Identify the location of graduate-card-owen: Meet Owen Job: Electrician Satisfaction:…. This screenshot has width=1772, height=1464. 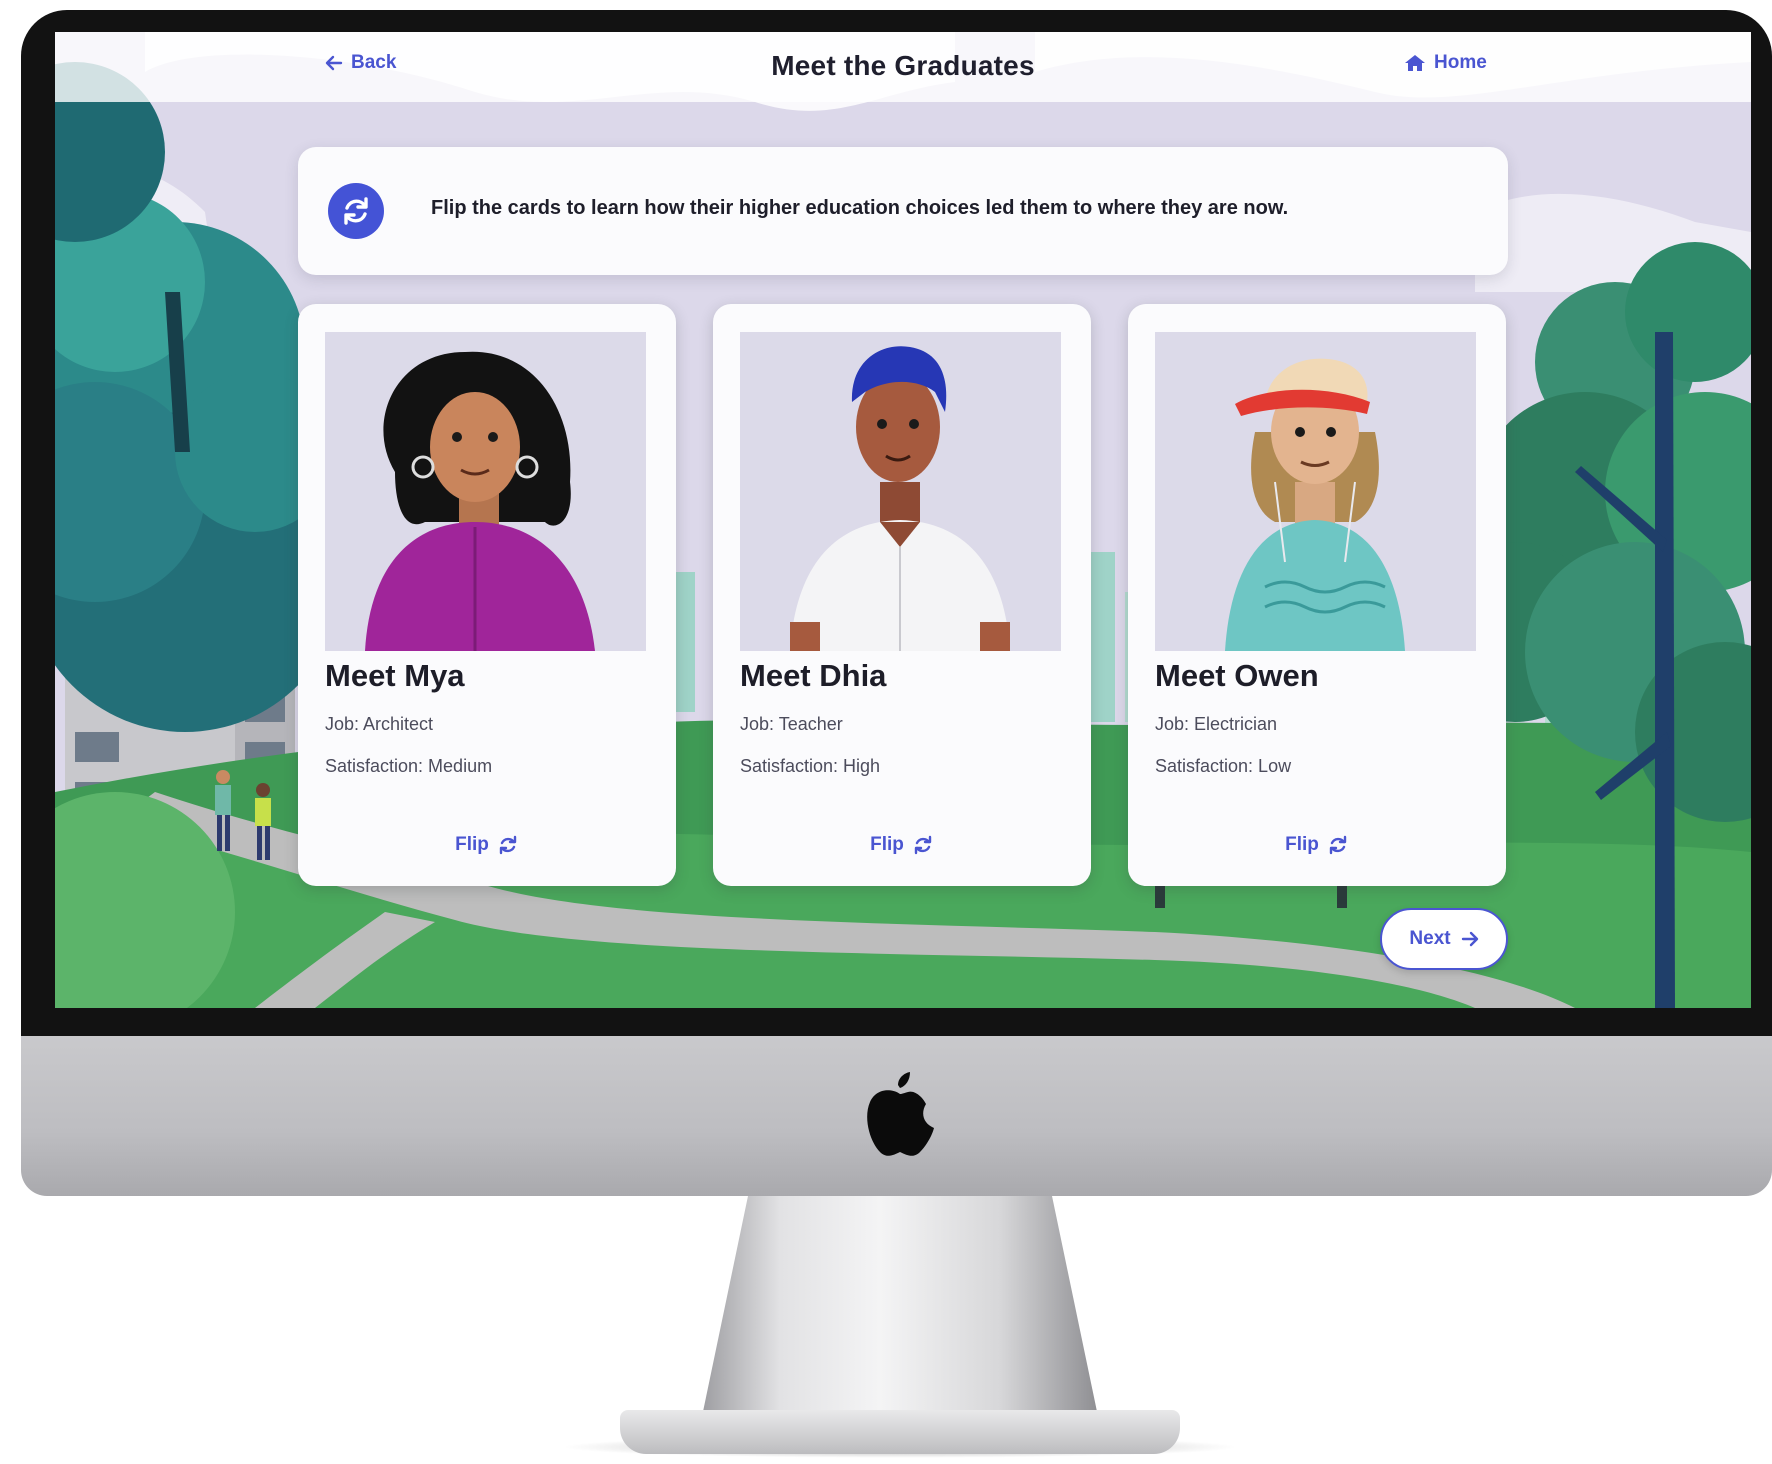
(1317, 595).